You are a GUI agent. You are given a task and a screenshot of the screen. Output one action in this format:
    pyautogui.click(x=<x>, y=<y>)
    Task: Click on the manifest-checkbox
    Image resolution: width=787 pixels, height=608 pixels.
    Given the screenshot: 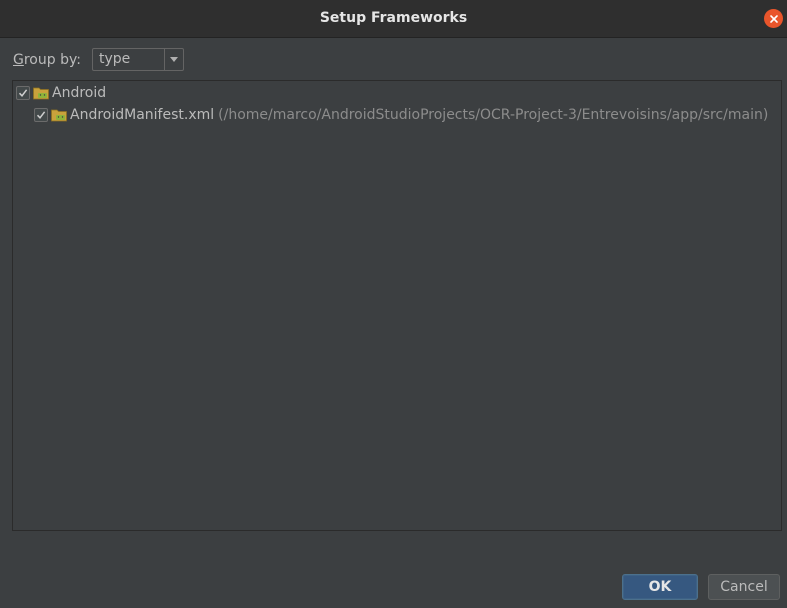 What is the action you would take?
    pyautogui.click(x=41, y=115)
    